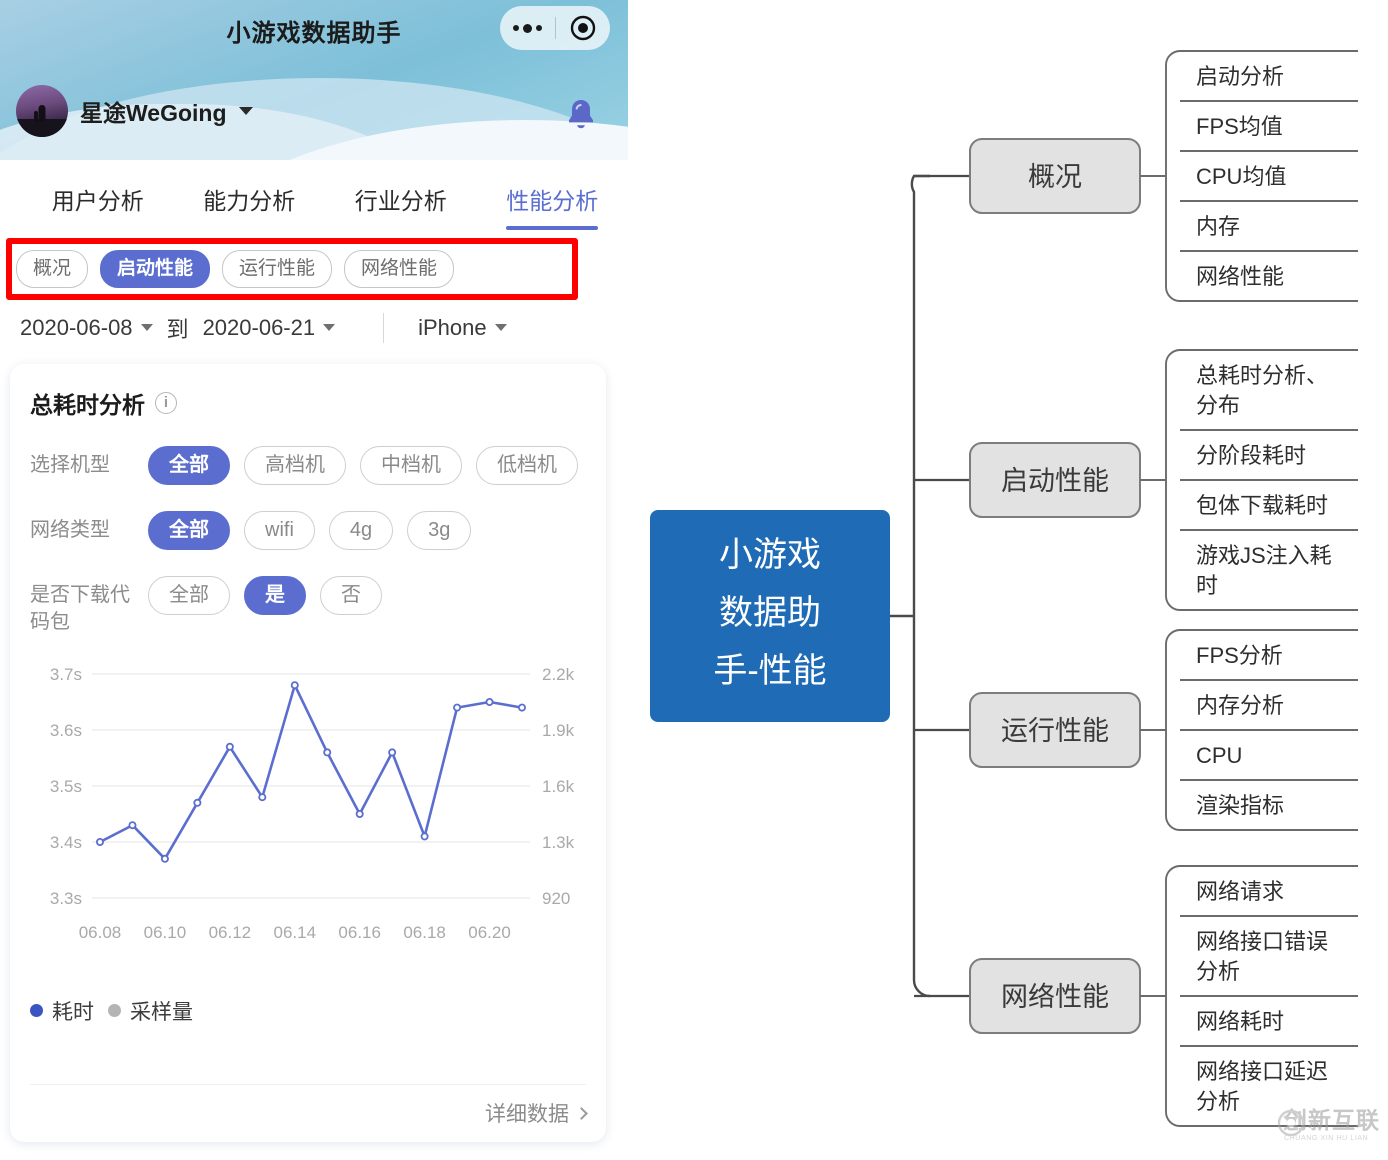 The height and width of the screenshot is (1160, 1388). I want to click on filter-option-network-wifi: wifi, so click(279, 530).